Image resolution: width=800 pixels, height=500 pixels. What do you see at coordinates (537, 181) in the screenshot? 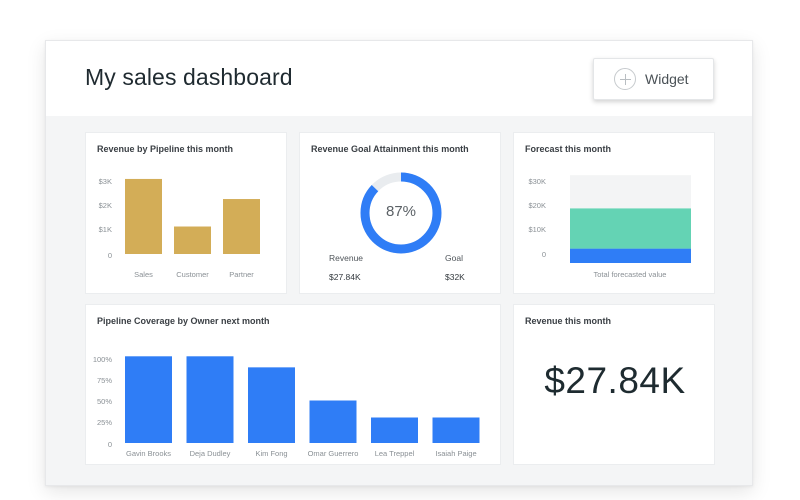
I see `y-tick-label: $30K` at bounding box center [537, 181].